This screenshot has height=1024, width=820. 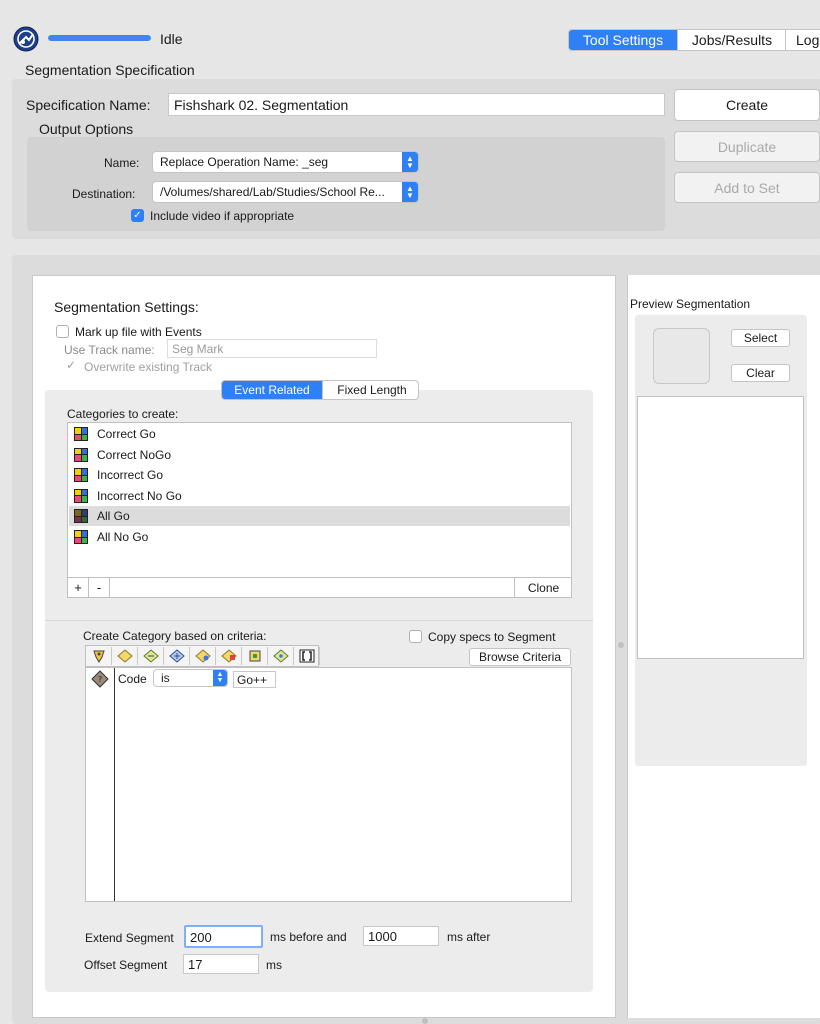 I want to click on diamond-cross-icon, so click(x=177, y=656).